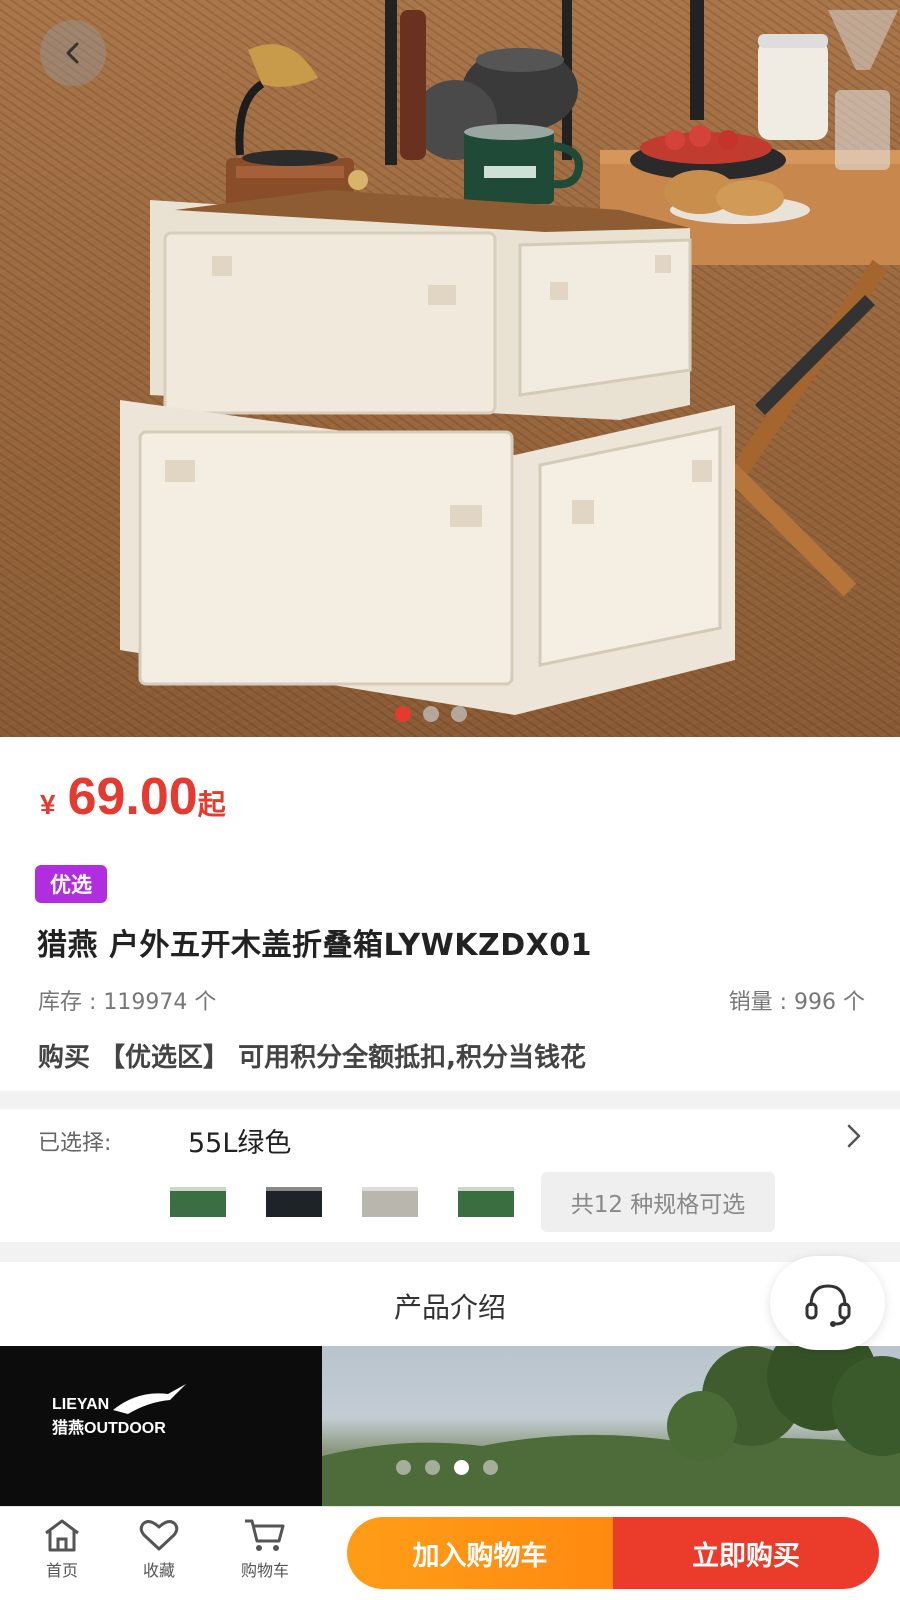 The width and height of the screenshot is (900, 1600). What do you see at coordinates (314, 945) in the screenshot?
I see `product-title: 猎燕 户外五开木盖折叠箱LYWKZDX01` at bounding box center [314, 945].